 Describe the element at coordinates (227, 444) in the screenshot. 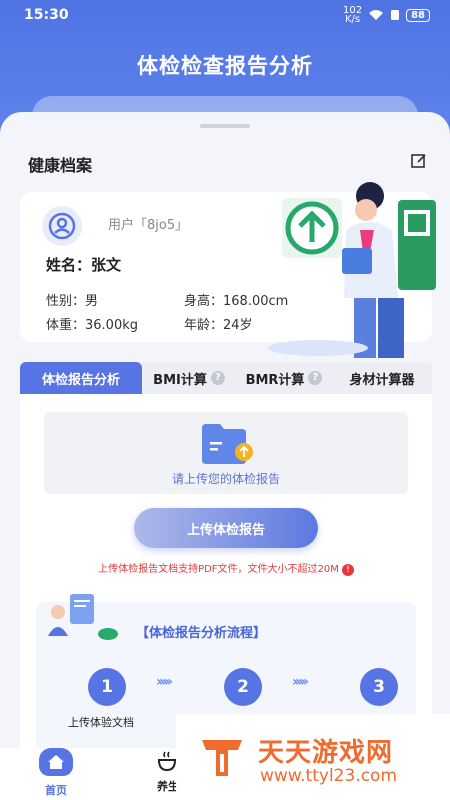

I see `folder-upload-icon` at that location.